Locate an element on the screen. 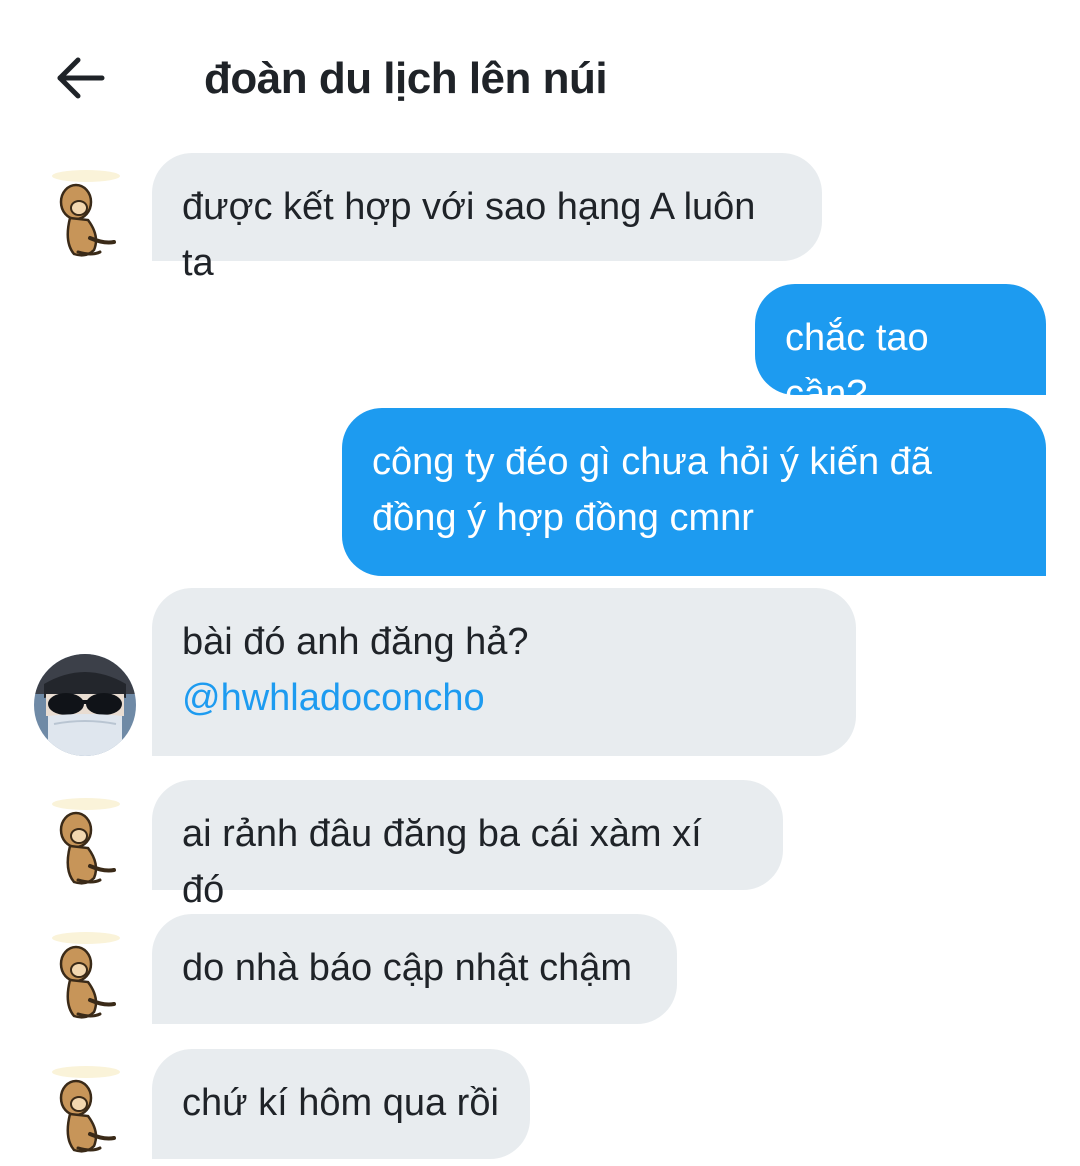 This screenshot has height=1166, width=1080. message-bubble-incoming: được kết hợp với sao hạng A luôn ta is located at coordinates (487, 218).